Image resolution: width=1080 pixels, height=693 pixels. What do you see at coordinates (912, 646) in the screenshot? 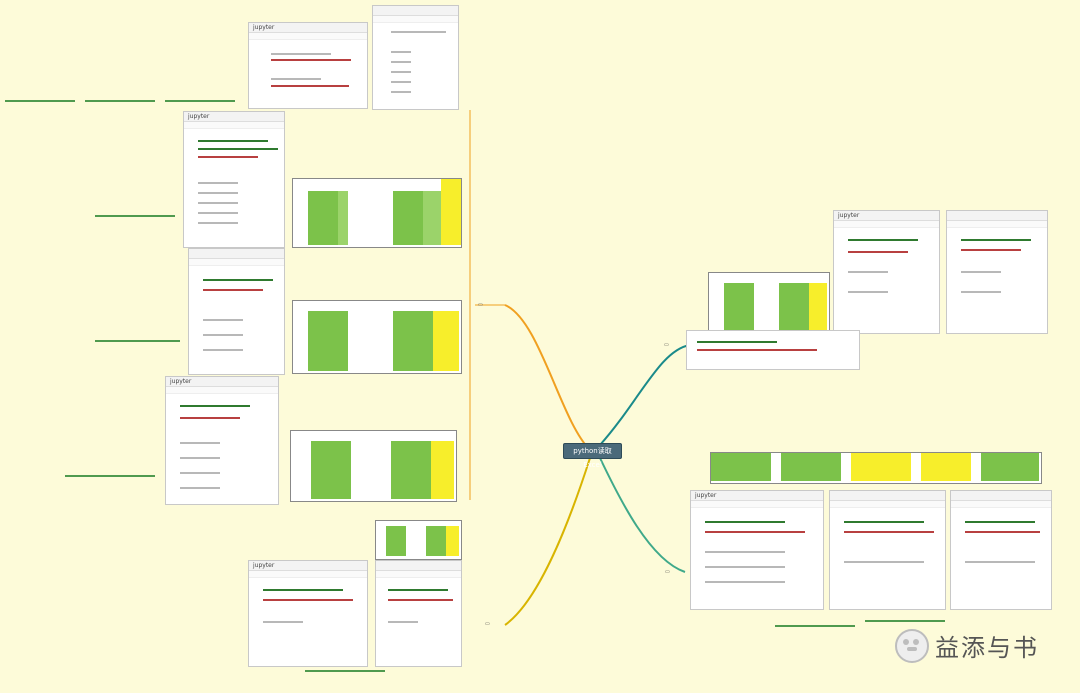
I see `wechat-icon` at bounding box center [912, 646].